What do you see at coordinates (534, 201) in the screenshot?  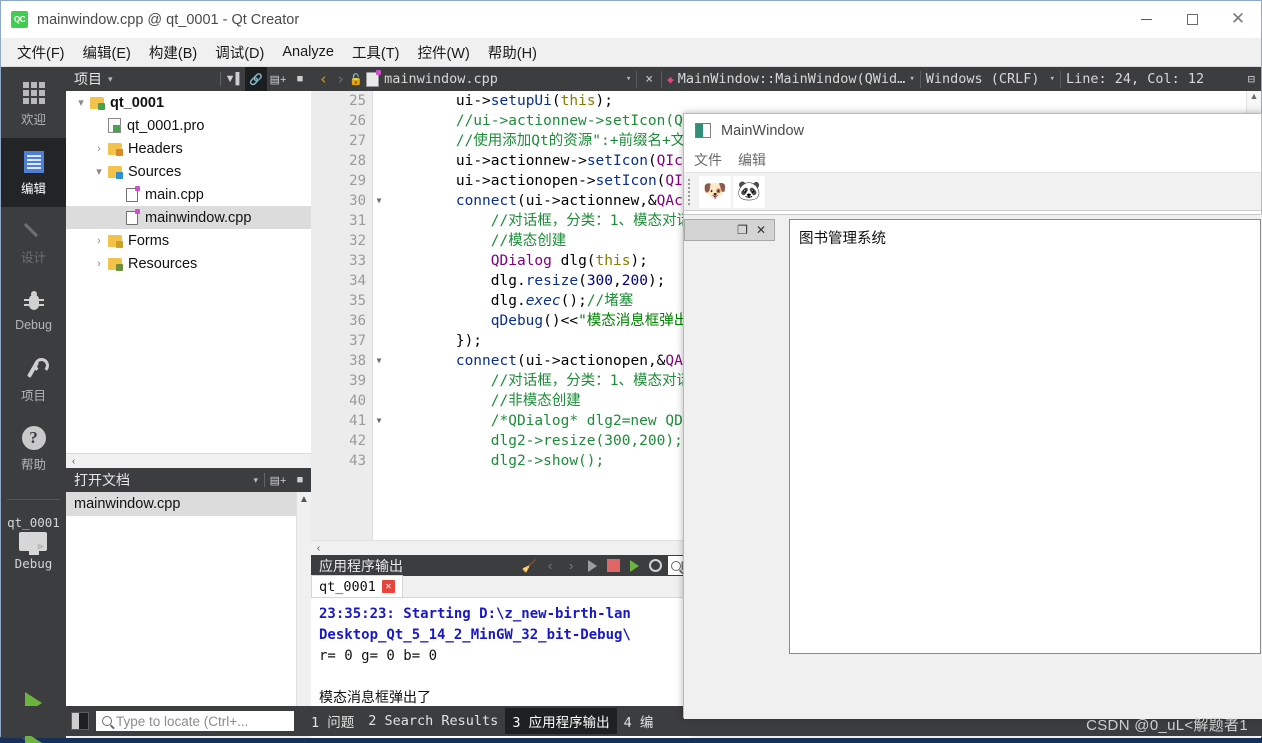 I see `code-token: ui` at bounding box center [534, 201].